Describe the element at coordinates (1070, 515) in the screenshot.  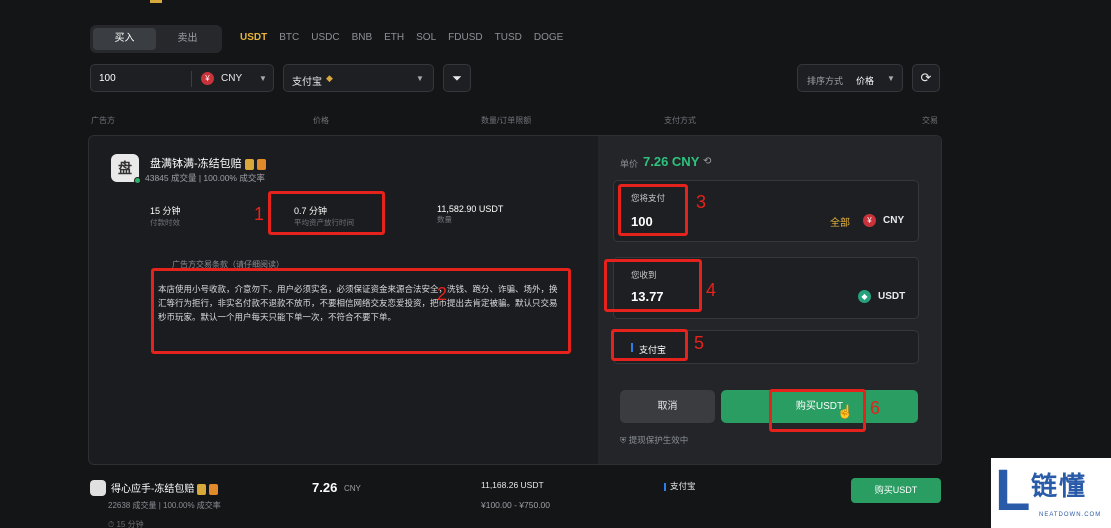
I see `logo-url: NEATDOWN.COM` at that location.